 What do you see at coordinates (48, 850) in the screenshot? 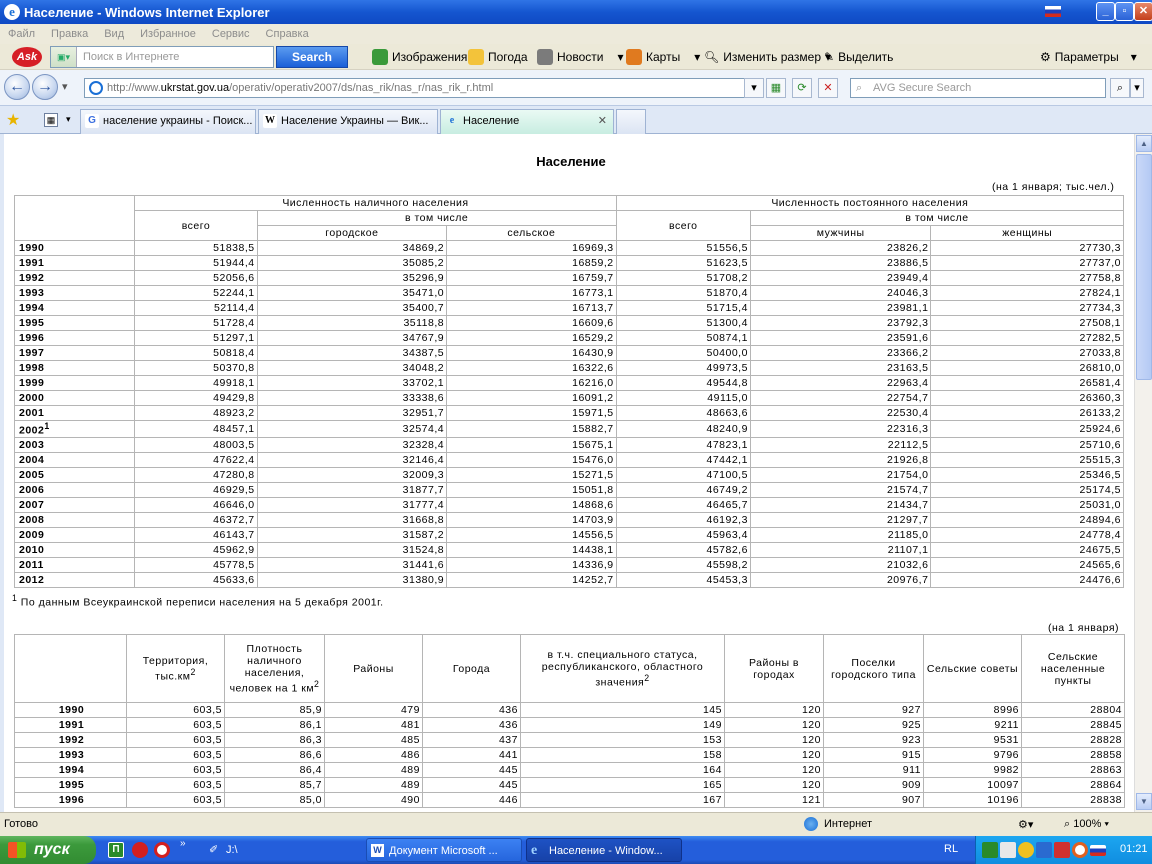
I see `start-button: пуск` at bounding box center [48, 850].